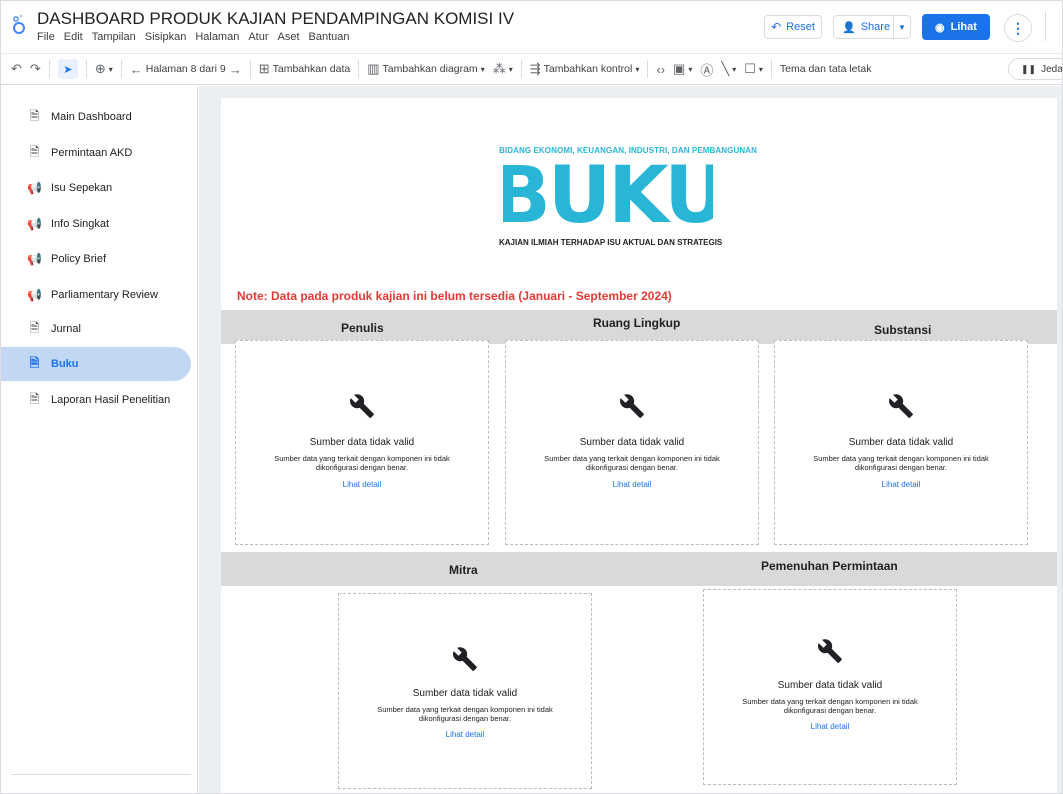 Image resolution: width=1063 pixels, height=794 pixels. Describe the element at coordinates (100, 68) in the screenshot. I see `zoom-icon: ⊕` at that location.